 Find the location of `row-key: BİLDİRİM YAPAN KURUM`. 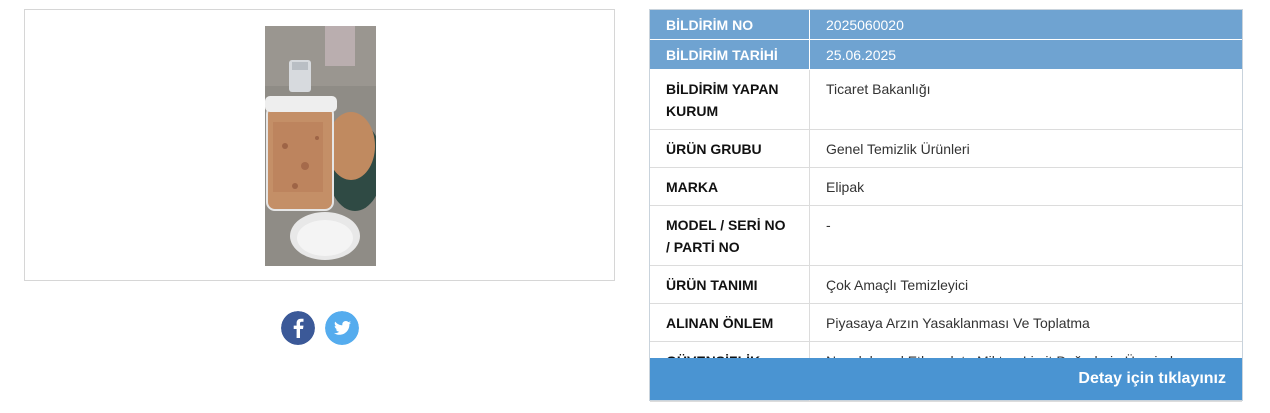

row-key: BİLDİRİM YAPAN KURUM is located at coordinates (730, 99).